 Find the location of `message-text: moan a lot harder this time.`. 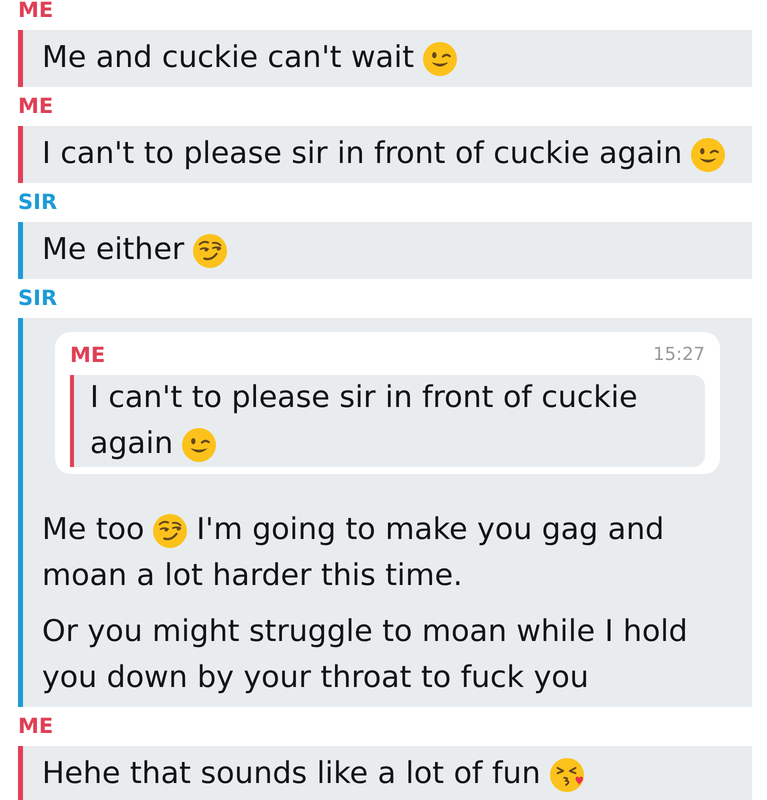

message-text: moan a lot harder this time. is located at coordinates (252, 576).